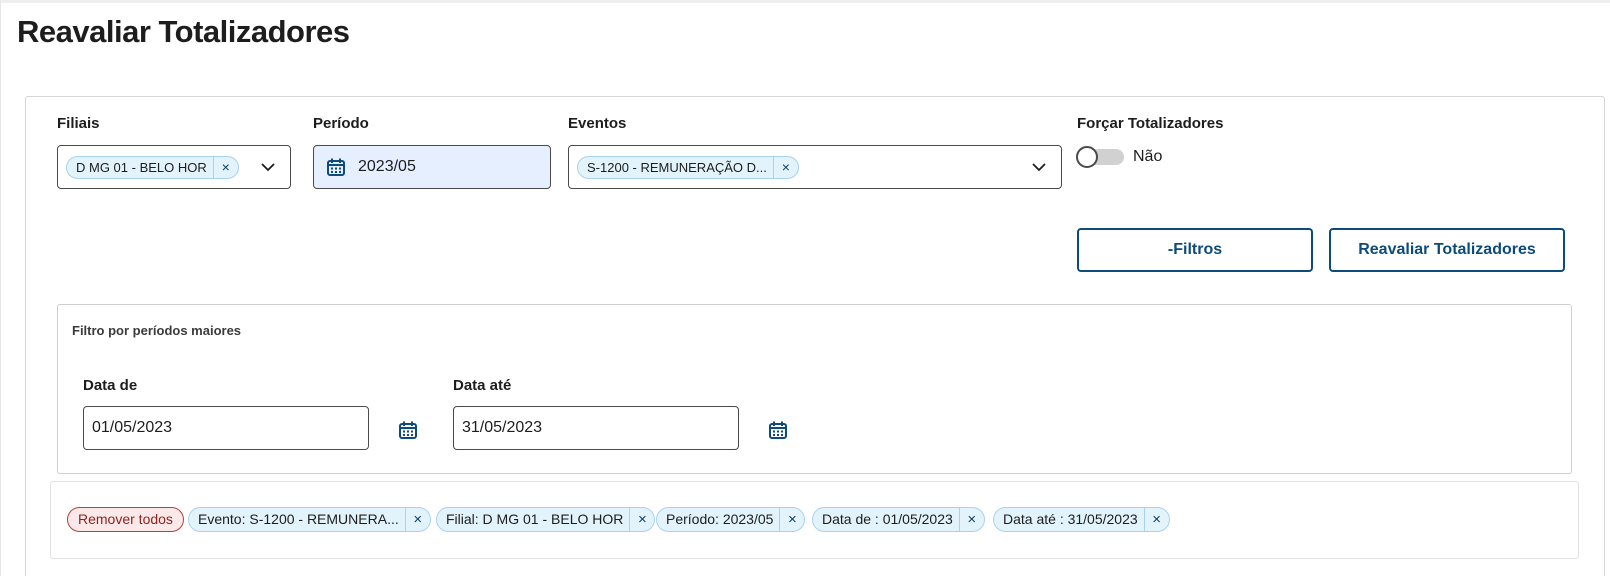 This screenshot has height=576, width=1610. What do you see at coordinates (1148, 156) in the screenshot?
I see `toggle-state-label: Não` at bounding box center [1148, 156].